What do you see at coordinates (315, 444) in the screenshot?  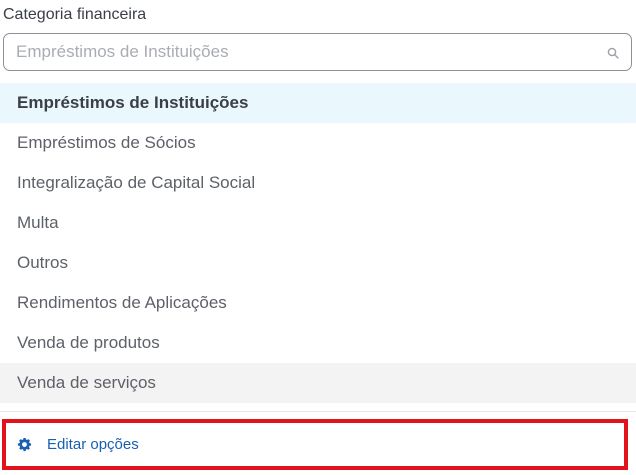 I see `edit-options-highlight: Editar opções` at bounding box center [315, 444].